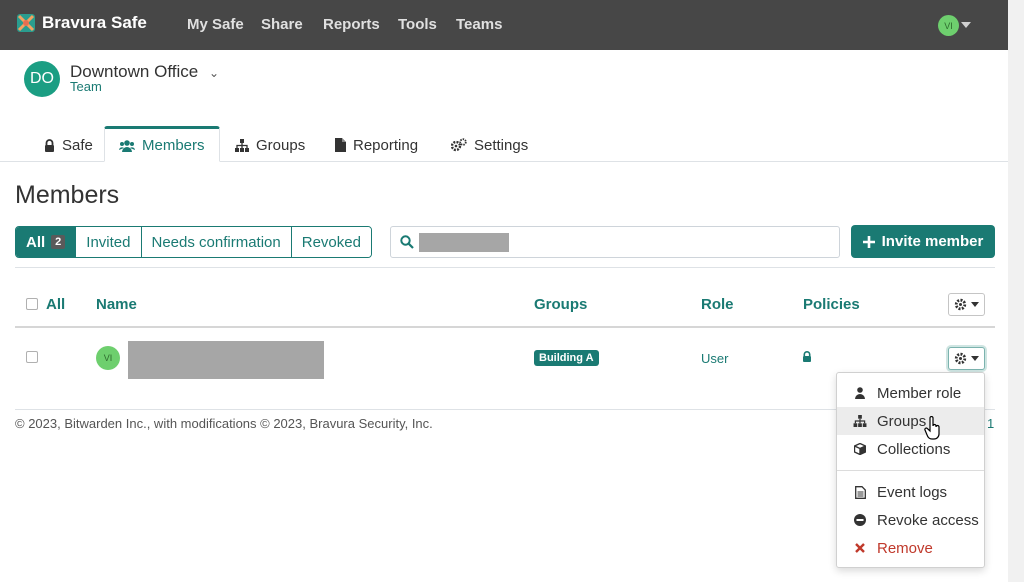 The height and width of the screenshot is (582, 1024). Describe the element at coordinates (407, 242) in the screenshot. I see `search-icon` at that location.